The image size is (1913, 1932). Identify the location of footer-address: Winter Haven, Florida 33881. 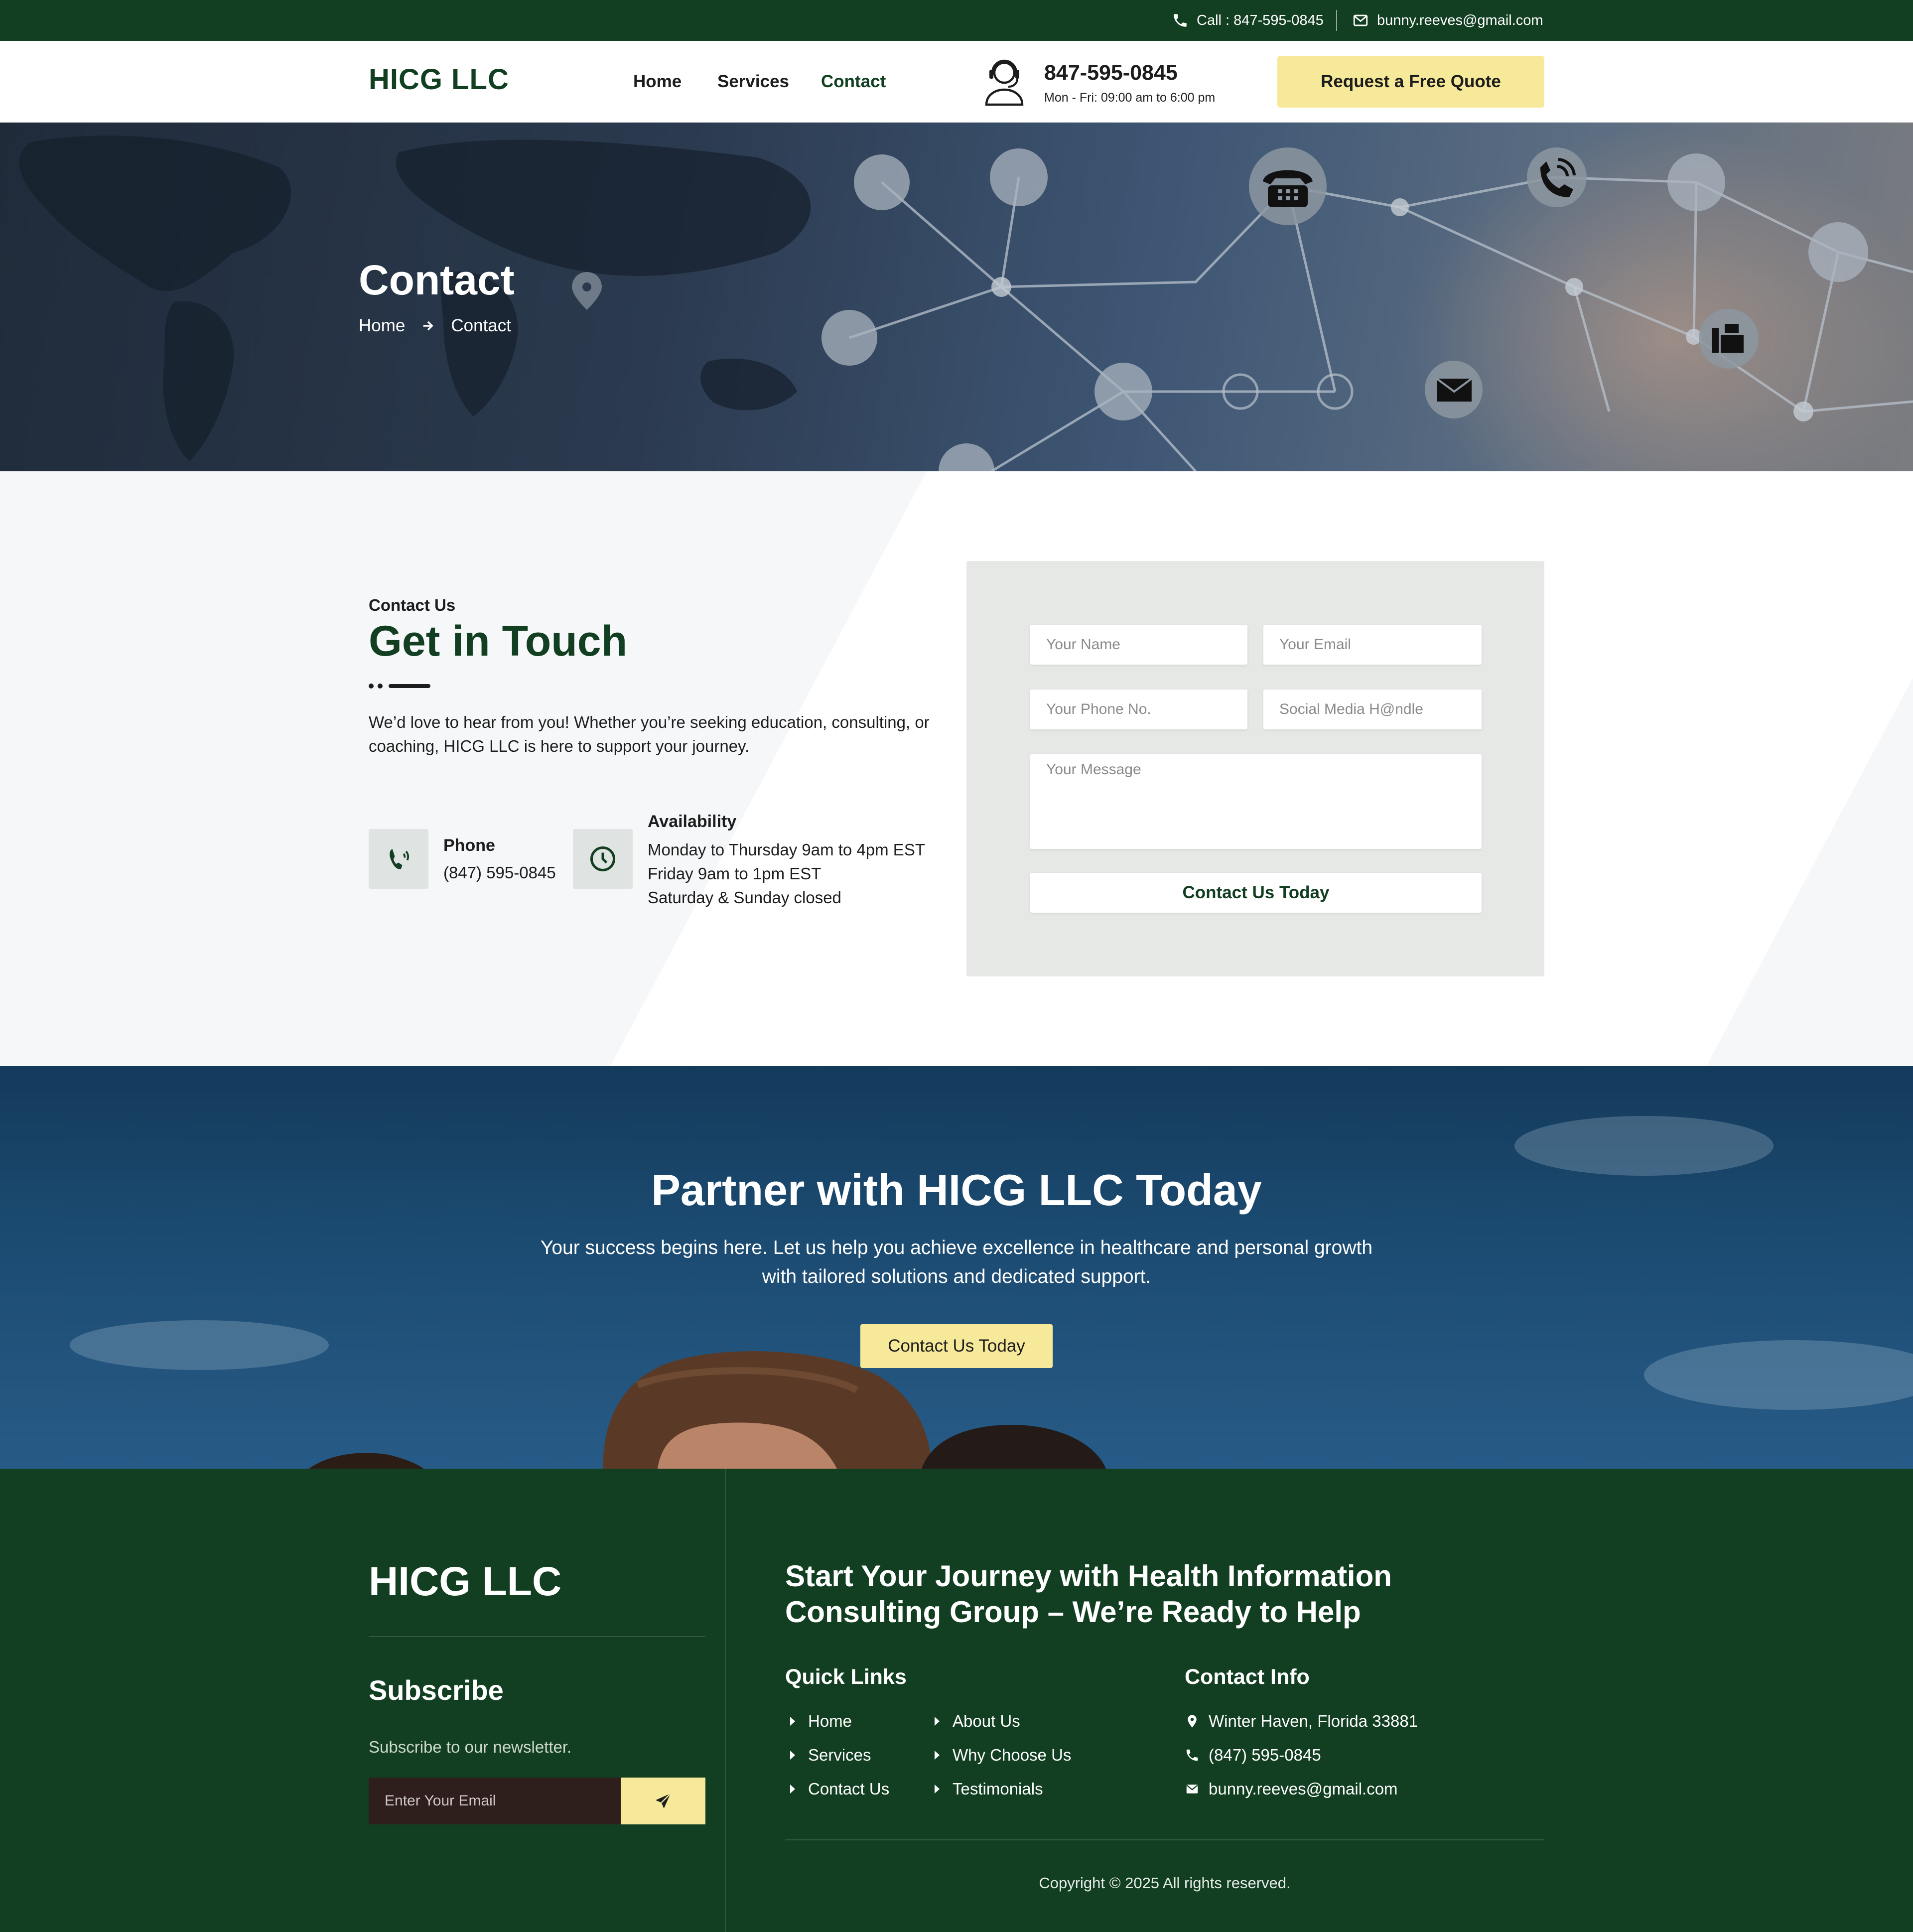
(1301, 1721).